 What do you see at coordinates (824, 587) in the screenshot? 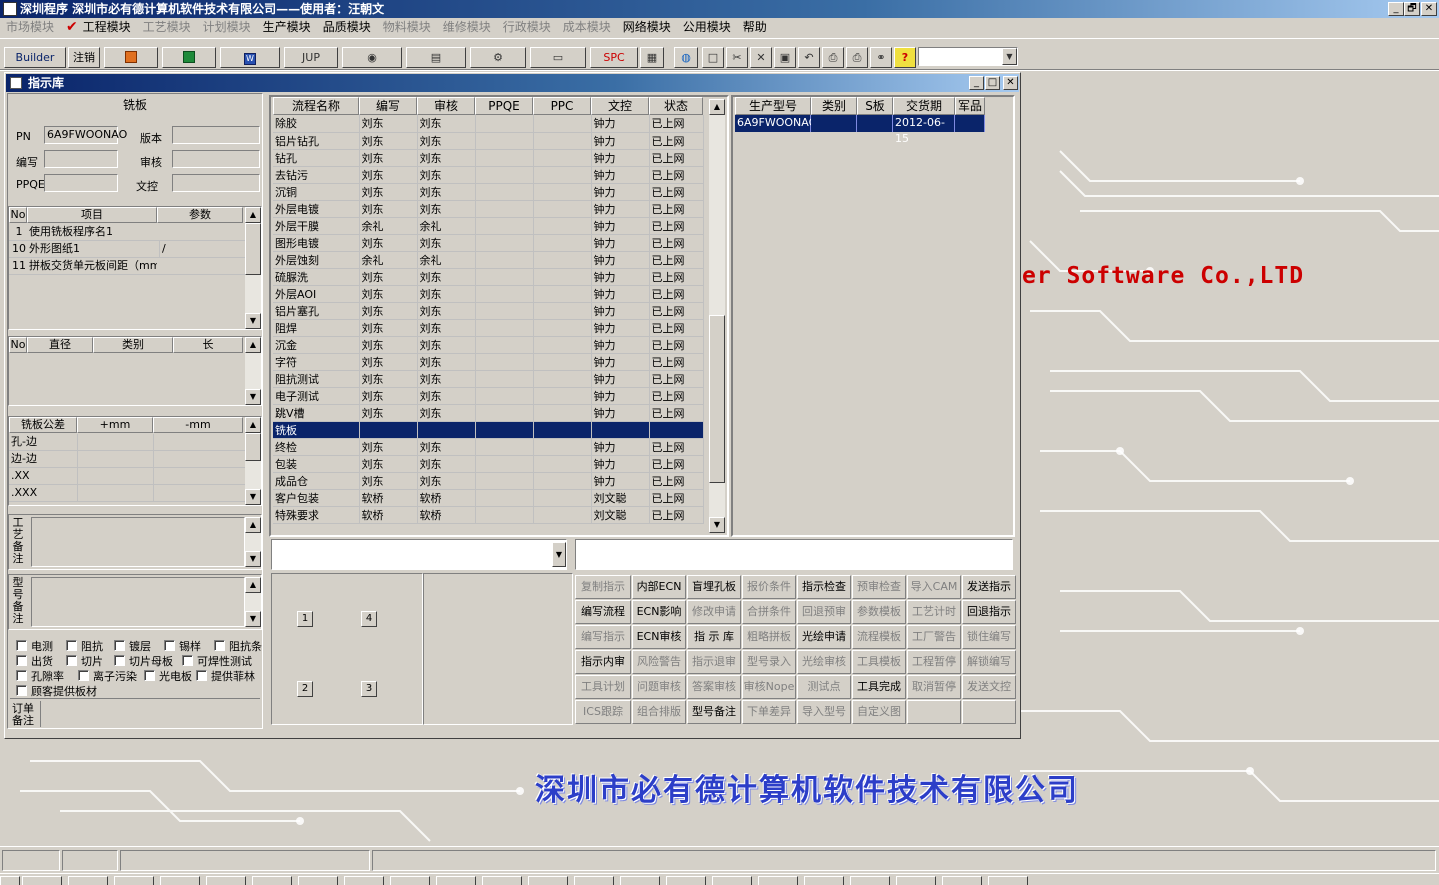
I see `command-button-0-4: 指示检查` at bounding box center [824, 587].